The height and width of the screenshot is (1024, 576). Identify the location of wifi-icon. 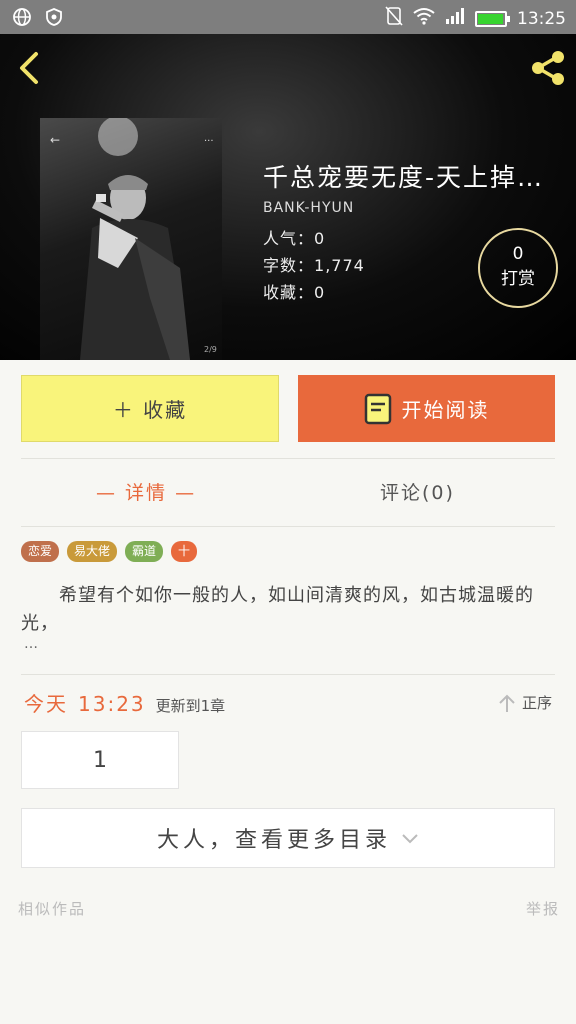
(424, 18).